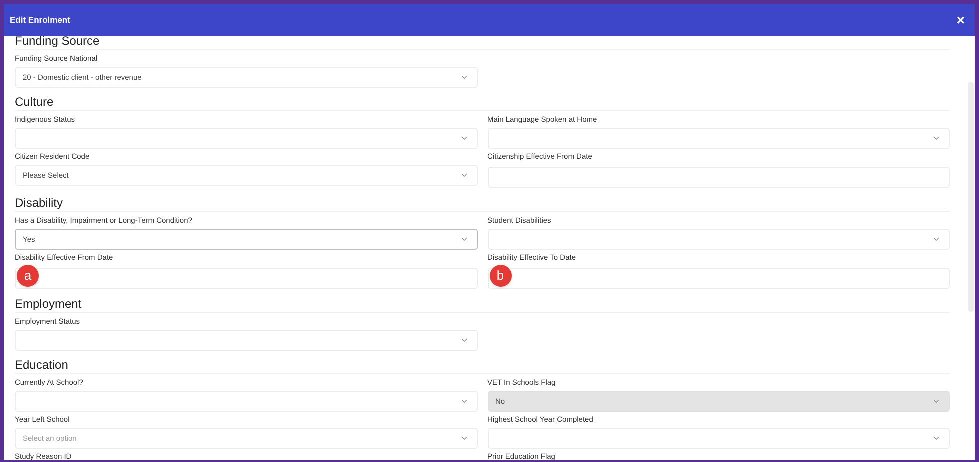 This screenshot has width=979, height=462. Describe the element at coordinates (40, 20) in the screenshot. I see `dialog-title: Edit Enrolment` at that location.